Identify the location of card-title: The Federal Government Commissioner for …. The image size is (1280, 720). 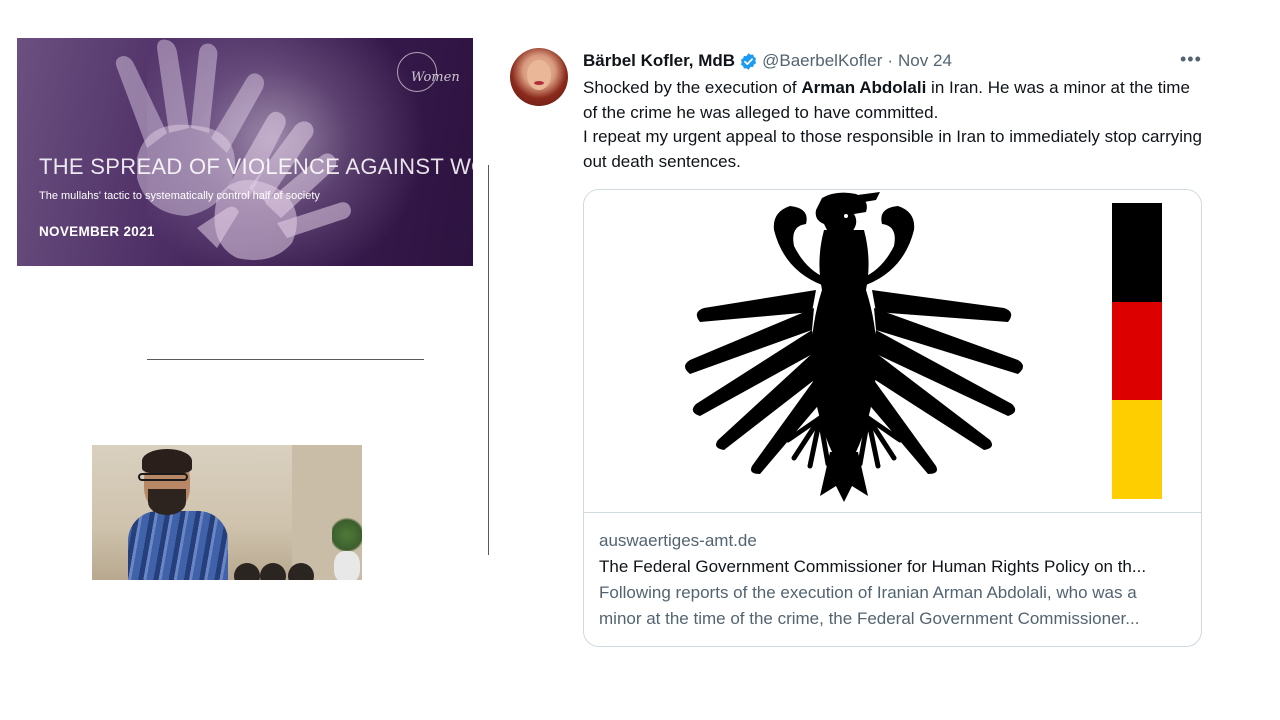
(894, 567).